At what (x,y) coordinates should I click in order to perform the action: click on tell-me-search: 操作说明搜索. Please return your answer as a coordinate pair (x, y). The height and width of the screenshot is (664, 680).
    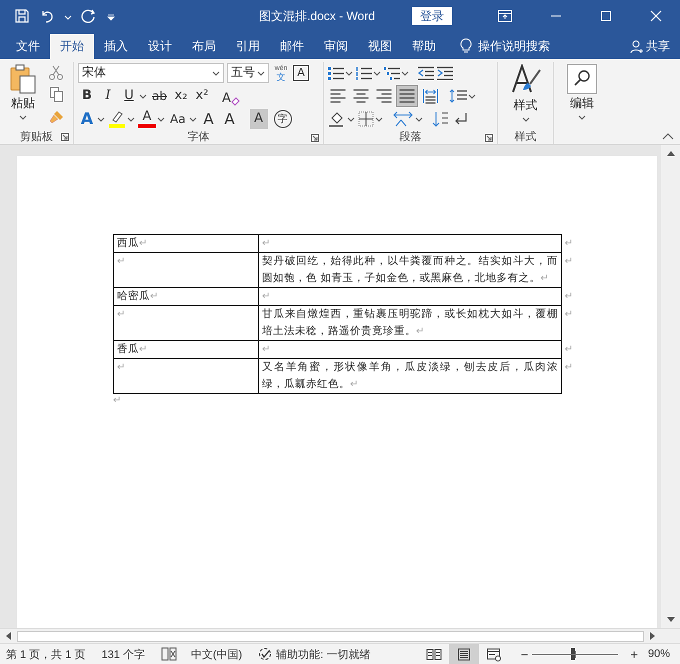
    Looking at the image, I should click on (514, 46).